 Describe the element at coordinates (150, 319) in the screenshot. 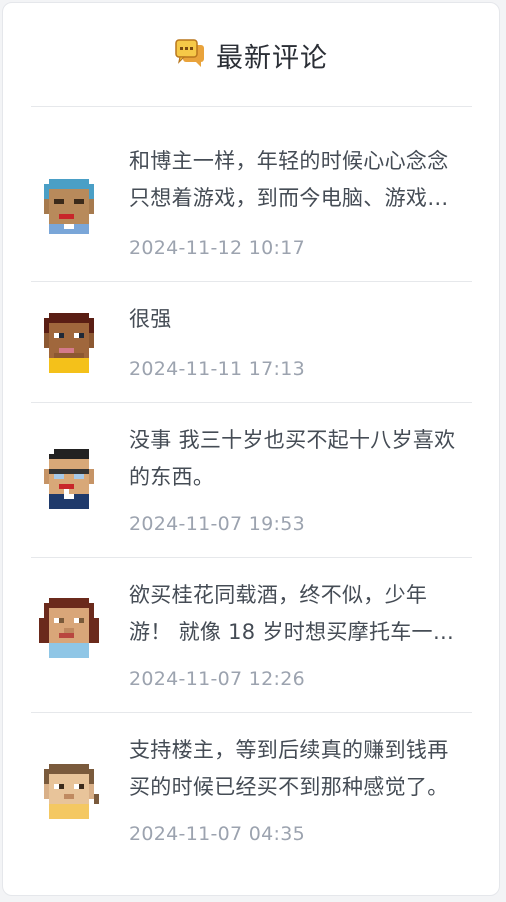

I see `comment-text: 很强` at that location.